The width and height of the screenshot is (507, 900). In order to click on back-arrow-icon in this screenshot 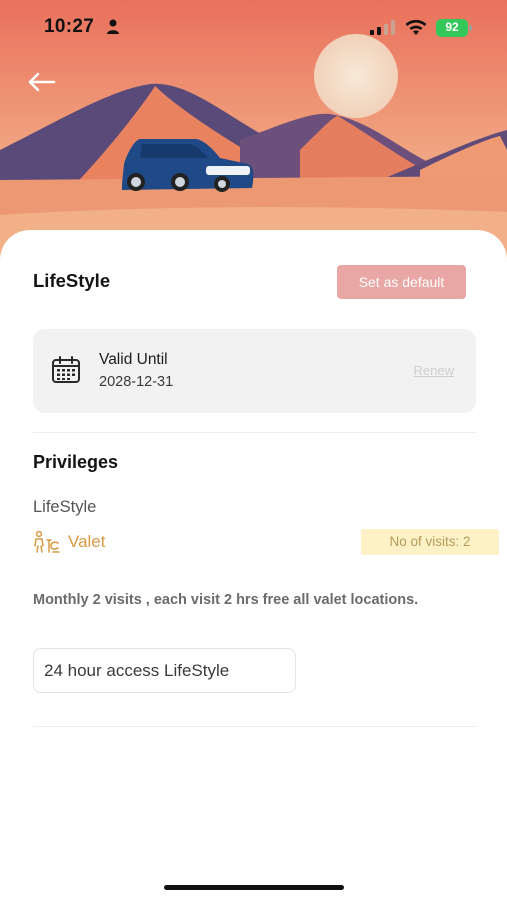, I will do `click(42, 82)`.